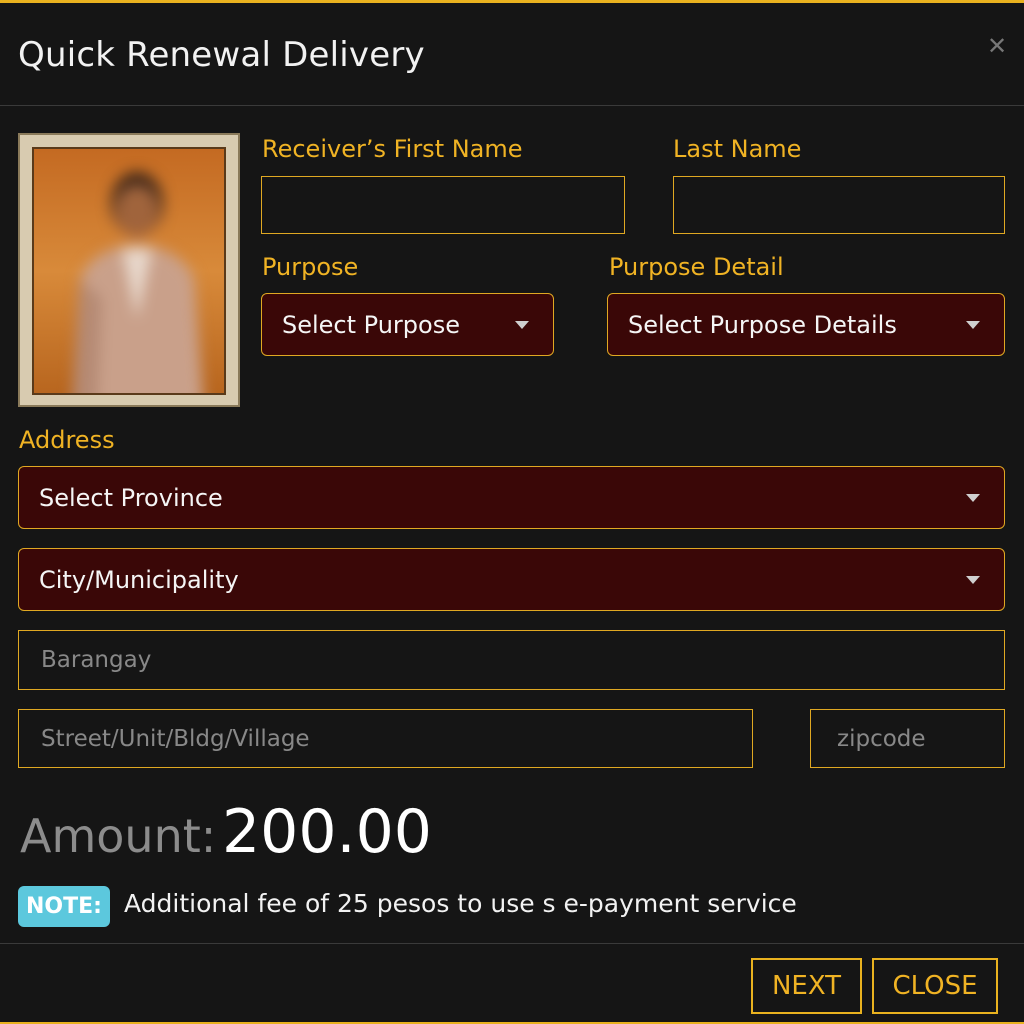 The image size is (1024, 1024). I want to click on close-icon: ✕, so click(997, 46).